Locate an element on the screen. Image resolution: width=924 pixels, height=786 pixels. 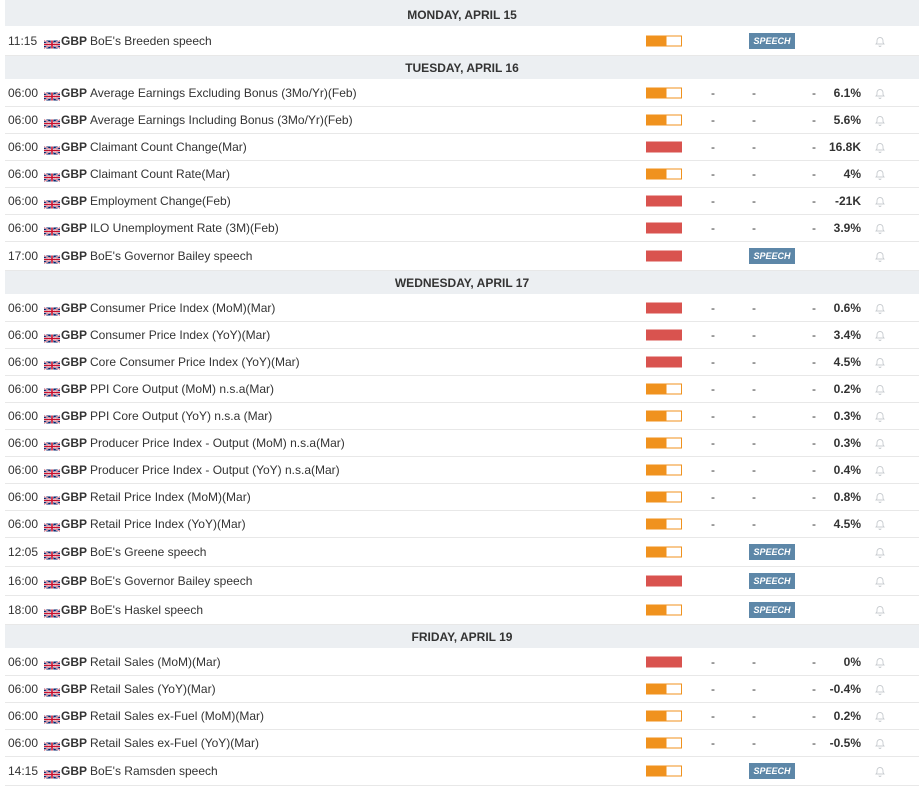
event-name: BoE's Breeden speech is located at coordinates (151, 41).